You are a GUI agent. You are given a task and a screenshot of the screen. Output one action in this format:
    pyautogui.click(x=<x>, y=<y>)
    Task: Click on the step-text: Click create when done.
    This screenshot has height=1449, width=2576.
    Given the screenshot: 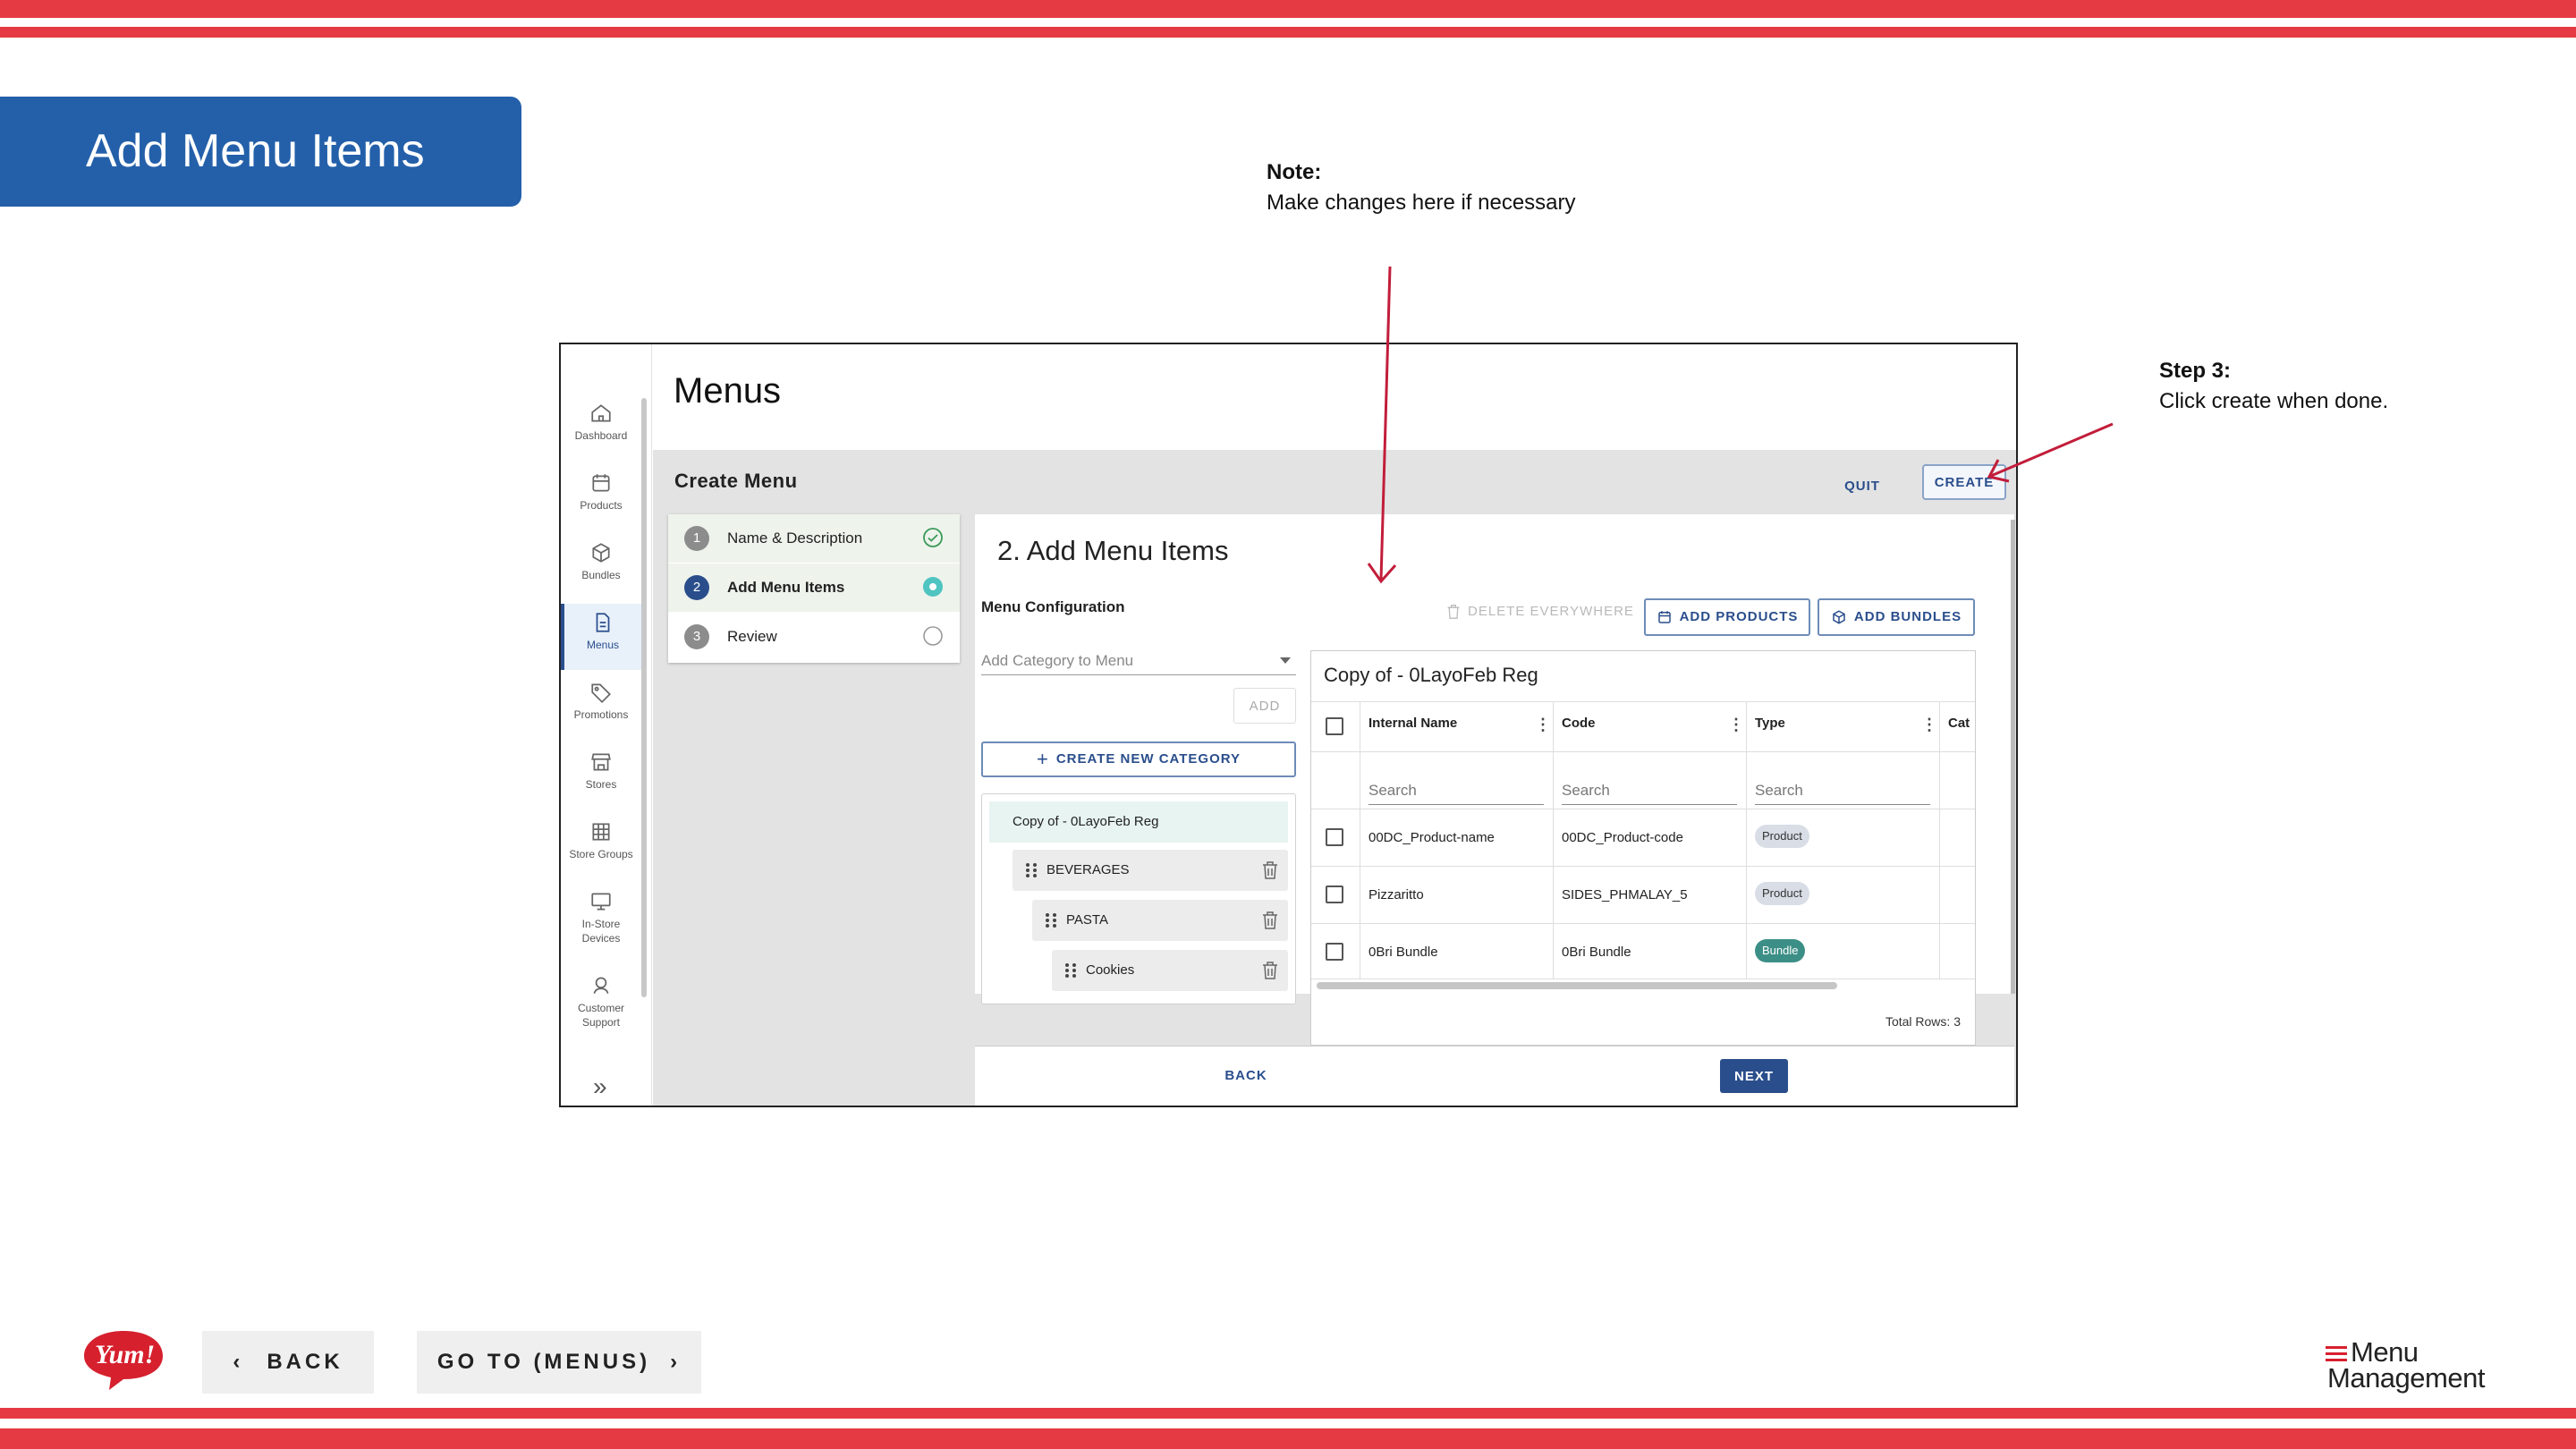 What is the action you would take?
    pyautogui.click(x=2274, y=401)
    